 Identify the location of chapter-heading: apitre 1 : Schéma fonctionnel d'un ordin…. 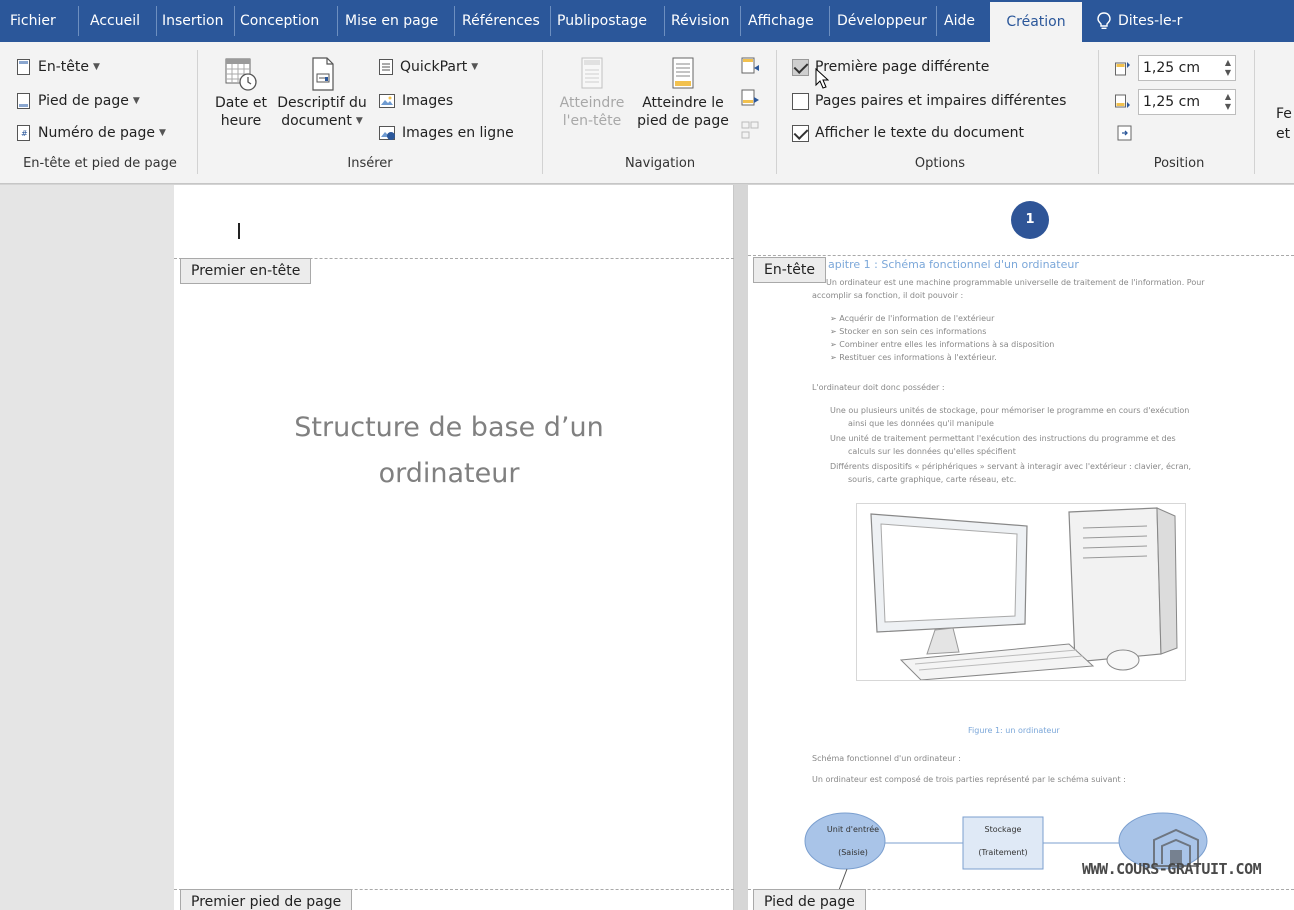
(953, 264).